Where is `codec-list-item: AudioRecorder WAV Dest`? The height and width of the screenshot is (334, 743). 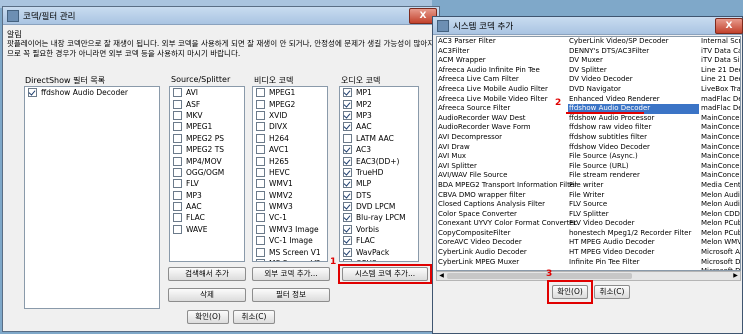 codec-list-item: AudioRecorder WAV Dest is located at coordinates (502, 119).